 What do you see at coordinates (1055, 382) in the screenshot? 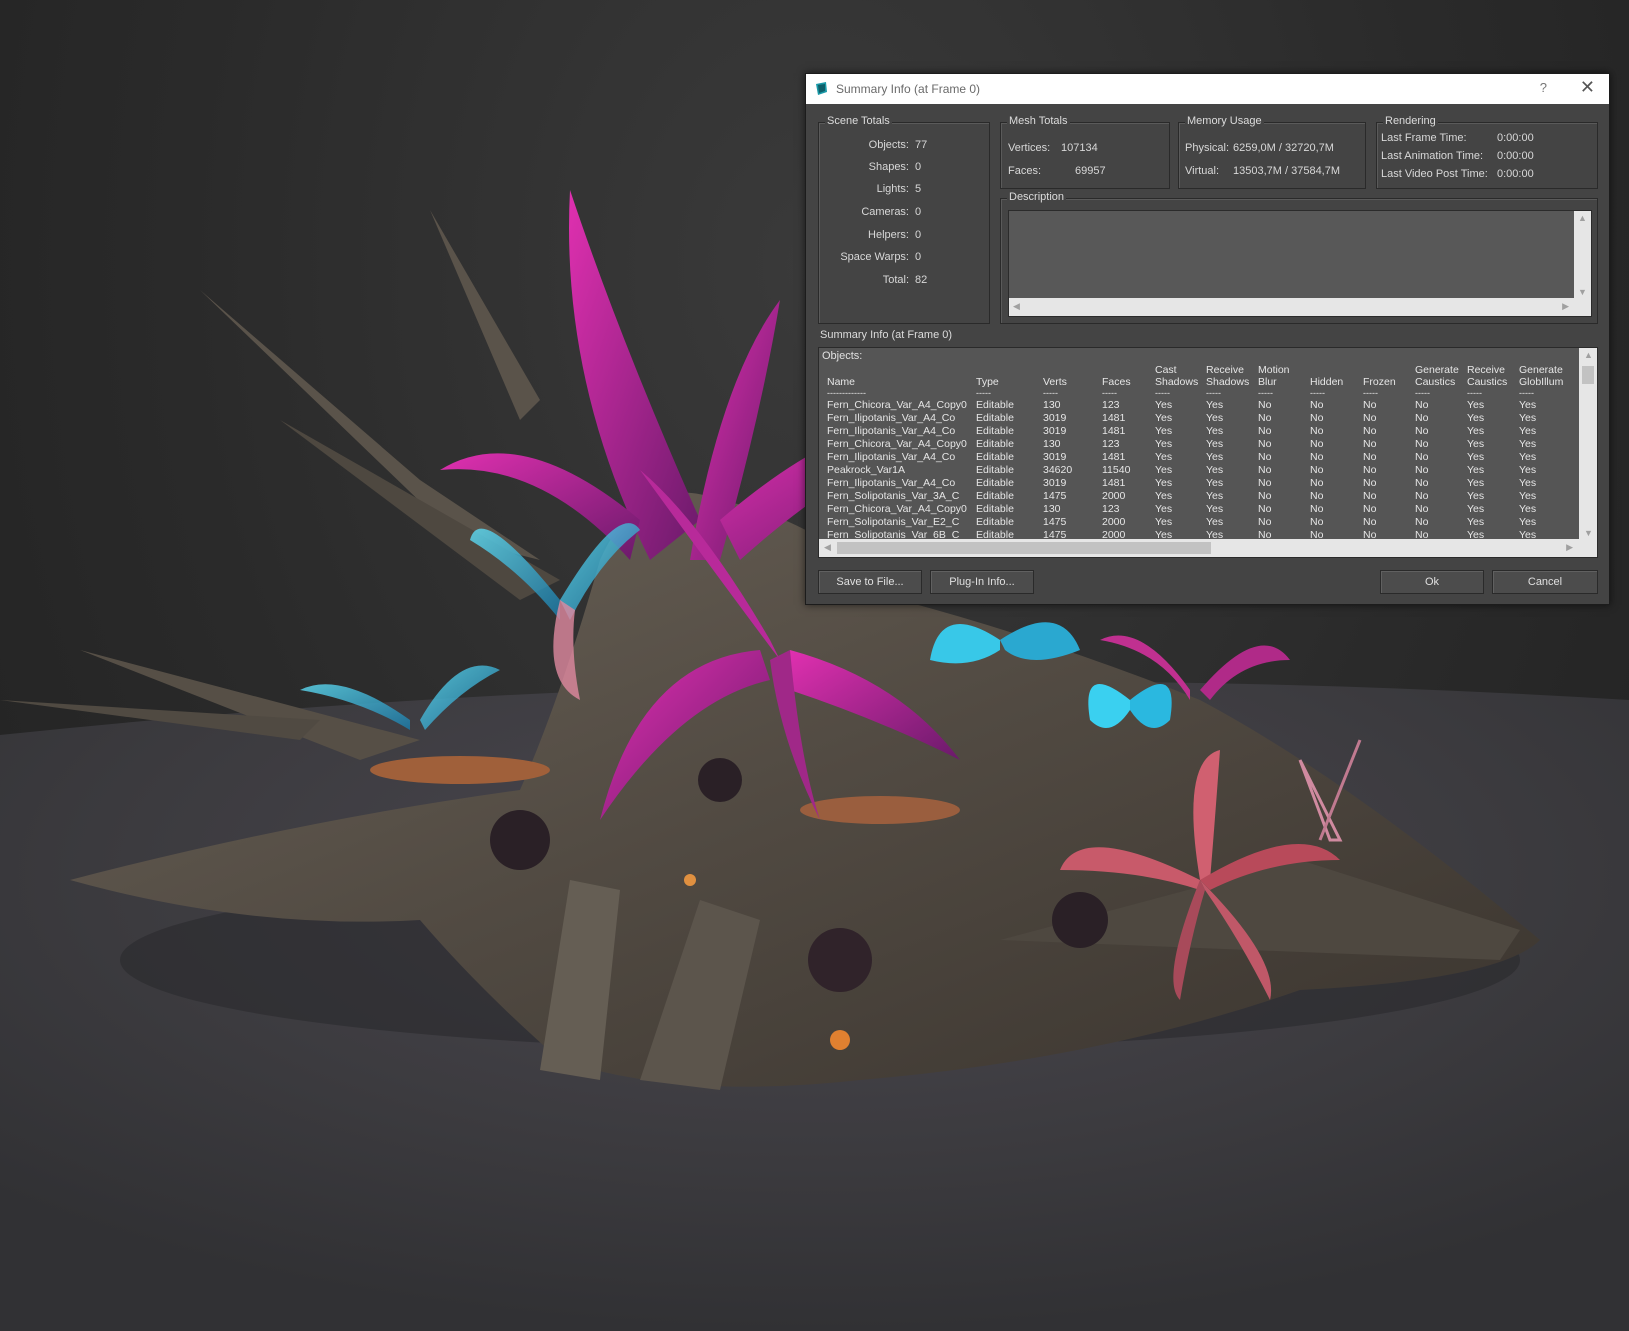
I see `col-header-verts: Verts` at bounding box center [1055, 382].